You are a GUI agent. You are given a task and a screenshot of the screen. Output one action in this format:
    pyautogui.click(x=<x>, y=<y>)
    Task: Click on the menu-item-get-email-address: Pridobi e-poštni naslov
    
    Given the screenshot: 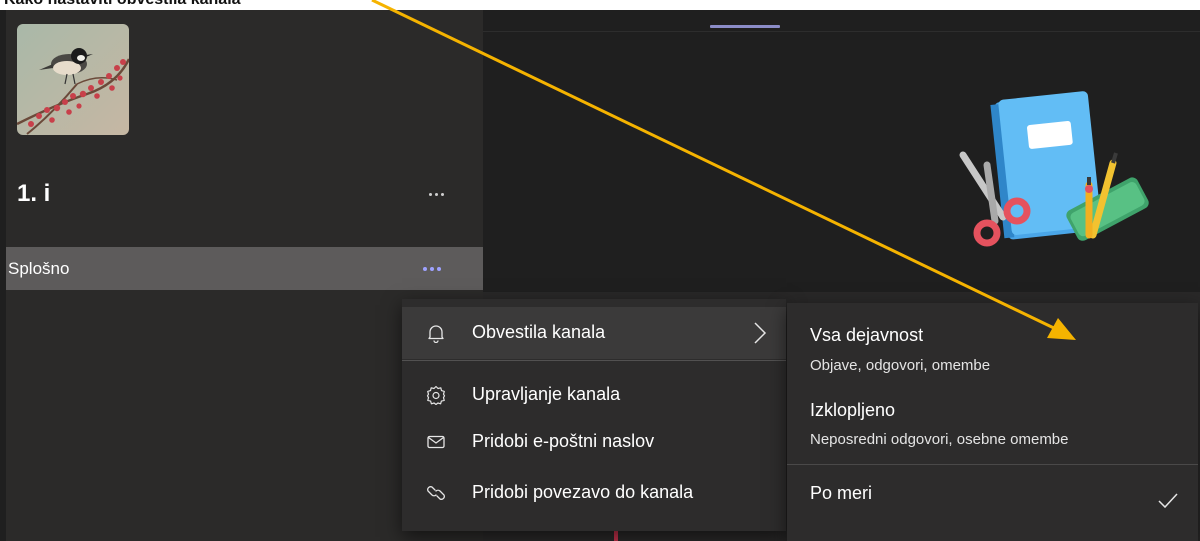 What is the action you would take?
    pyautogui.click(x=594, y=442)
    